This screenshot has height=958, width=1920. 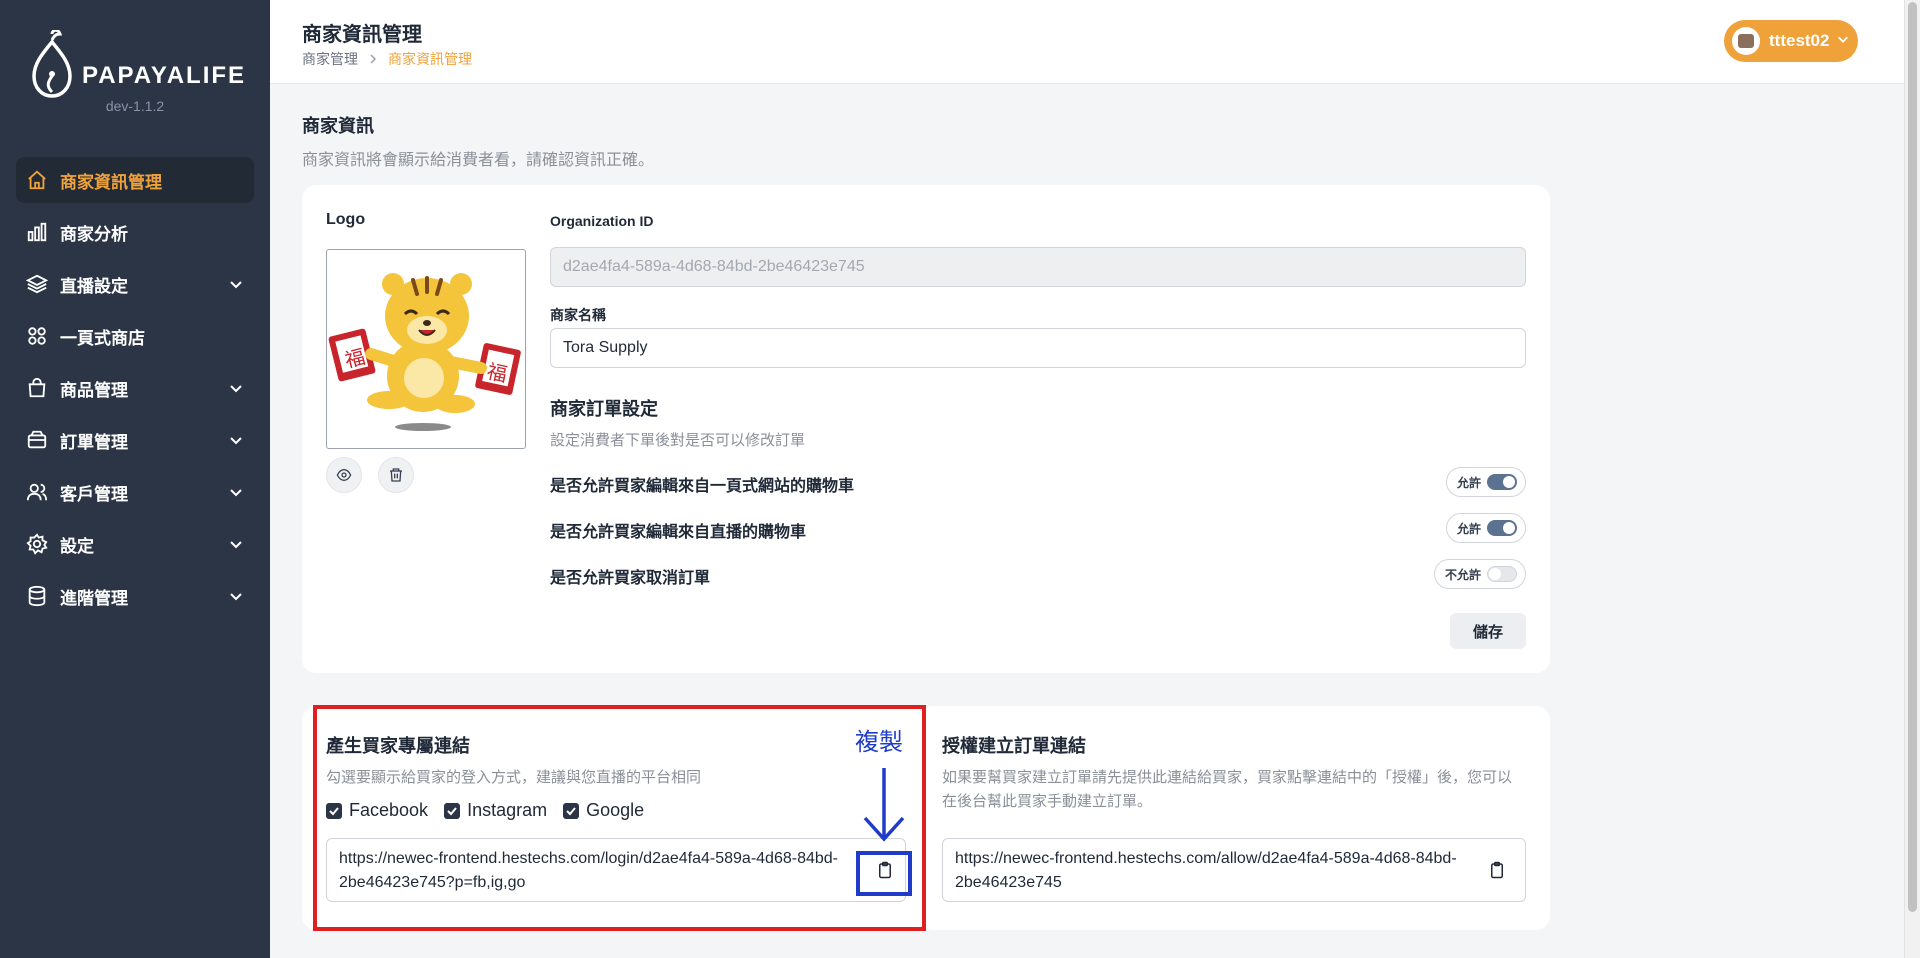 I want to click on user-menu-button: tttest02, so click(x=1791, y=41).